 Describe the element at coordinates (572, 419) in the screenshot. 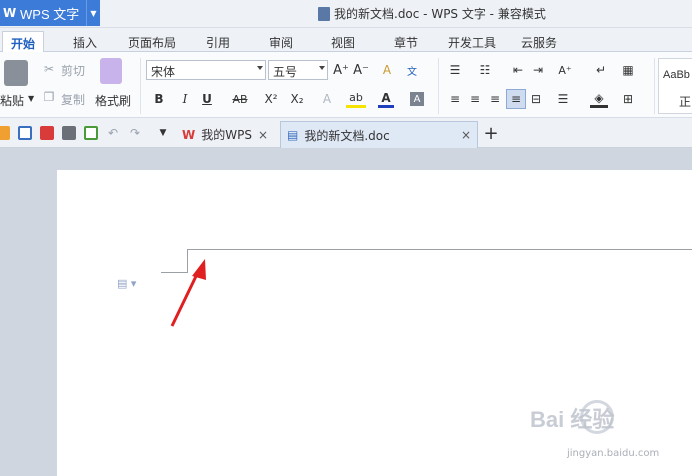

I see `watermark-logo: Bai 经验` at that location.